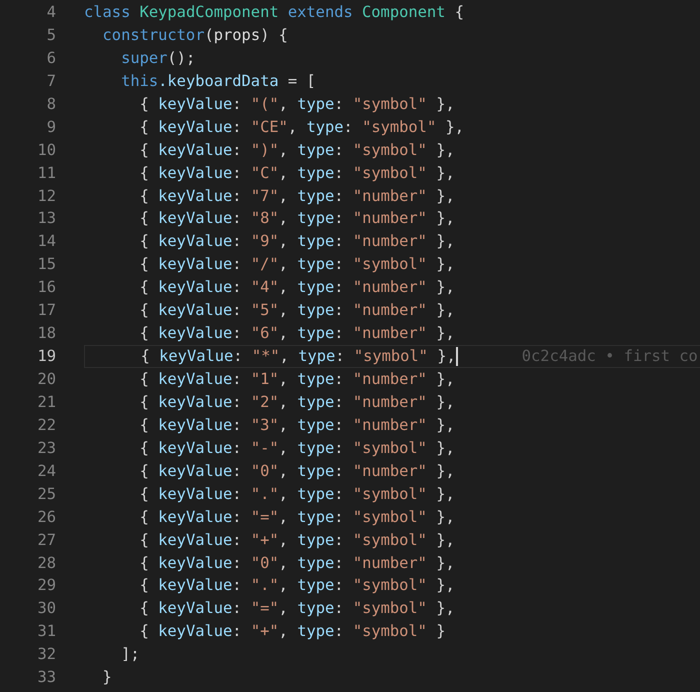  I want to click on line-number: 31, so click(46, 631).